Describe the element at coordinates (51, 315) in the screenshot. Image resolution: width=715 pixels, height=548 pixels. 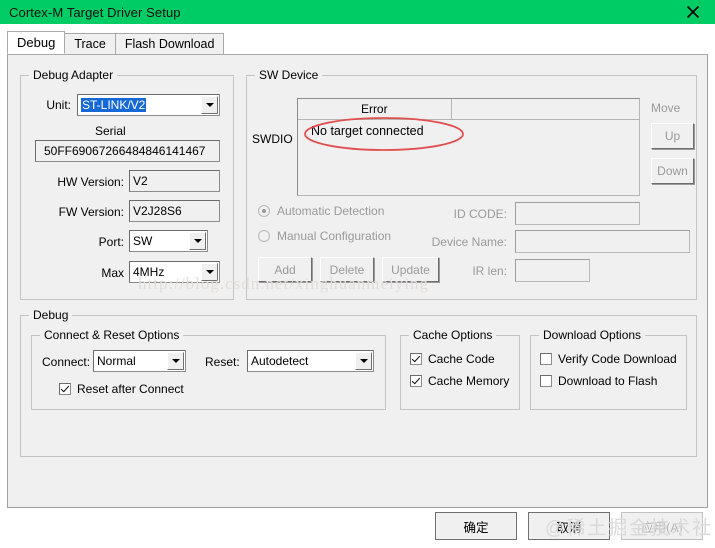
I see `debug-group-legend: Debug` at that location.